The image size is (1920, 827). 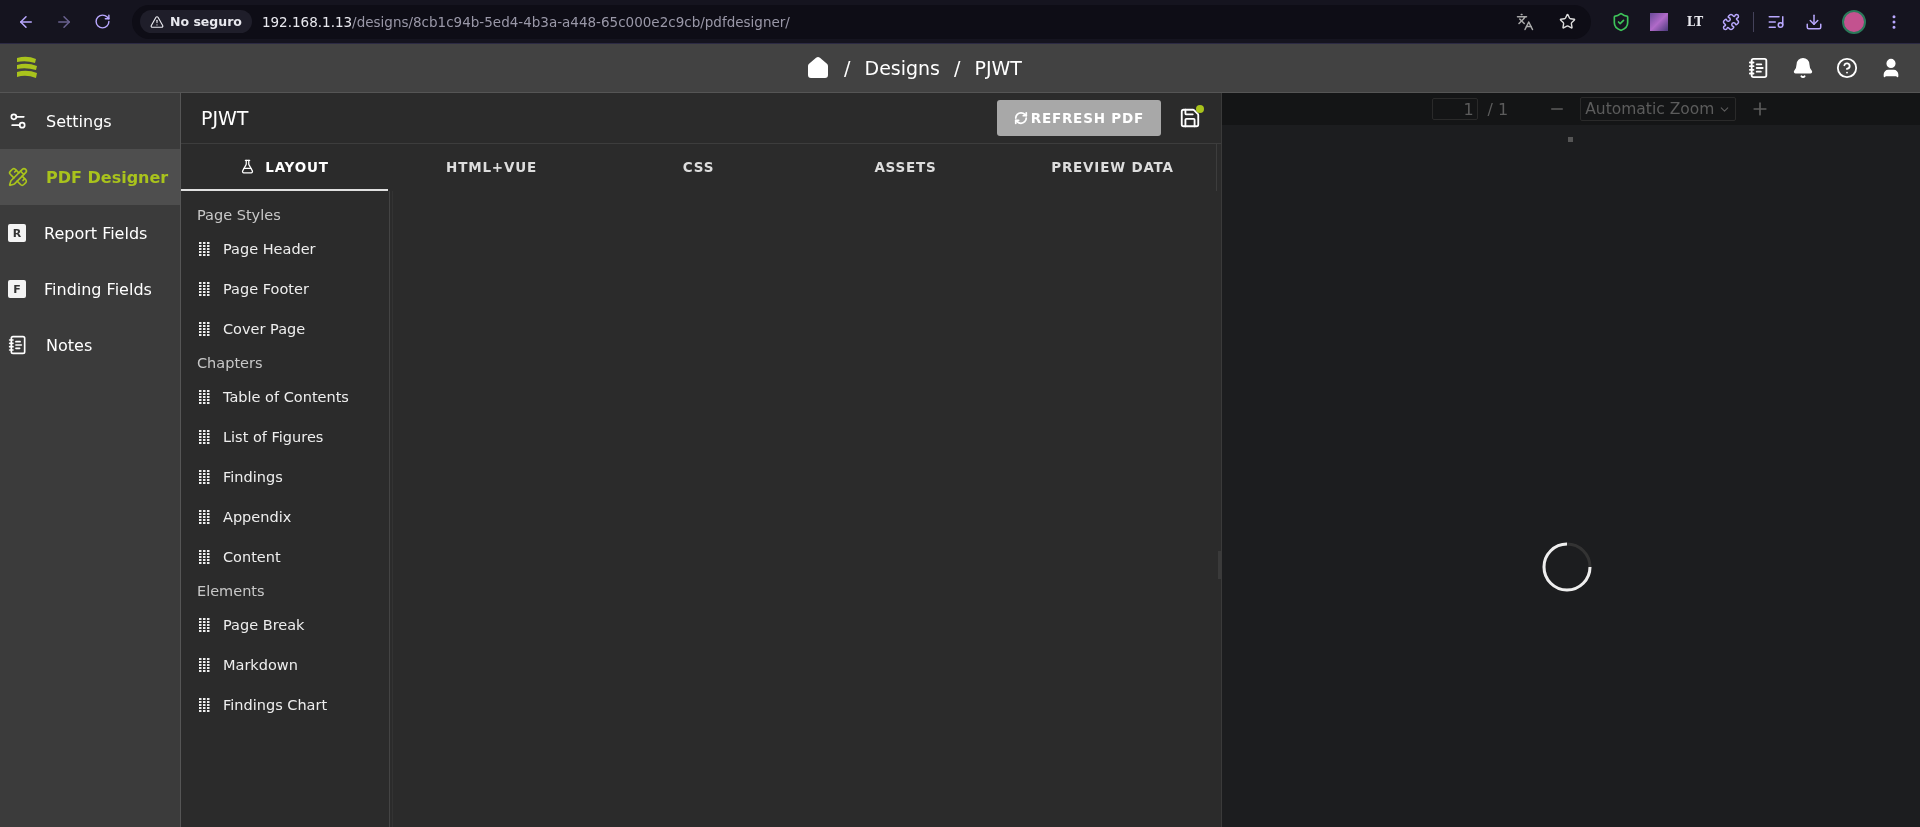 I want to click on refresh-icon, so click(x=1020, y=118).